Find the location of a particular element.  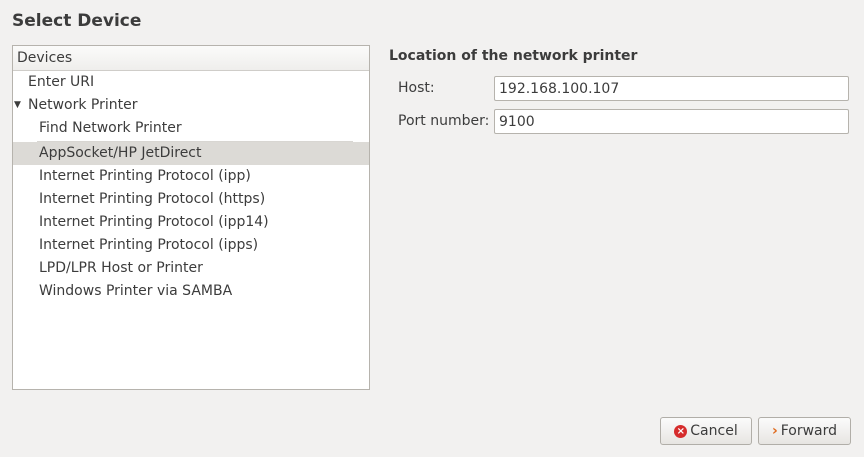

tree-item-appsocket: AppSocket/HP JetDirect is located at coordinates (191, 153).